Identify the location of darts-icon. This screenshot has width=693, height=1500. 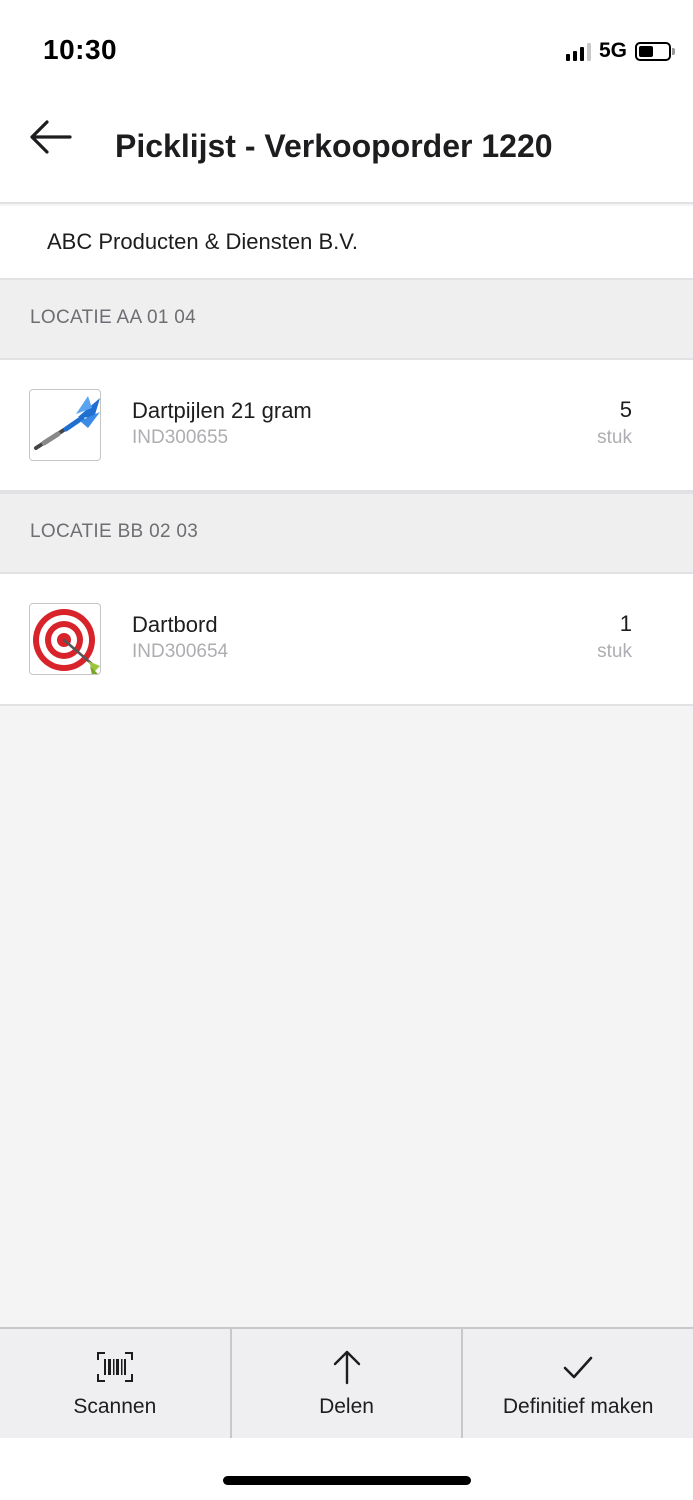
(67, 423).